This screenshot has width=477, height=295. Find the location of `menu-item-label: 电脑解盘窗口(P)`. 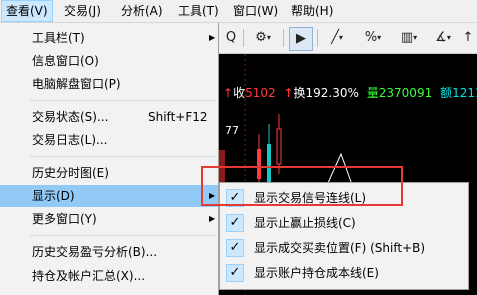

menu-item-label: 电脑解盘窗口(P) is located at coordinates (76, 84).